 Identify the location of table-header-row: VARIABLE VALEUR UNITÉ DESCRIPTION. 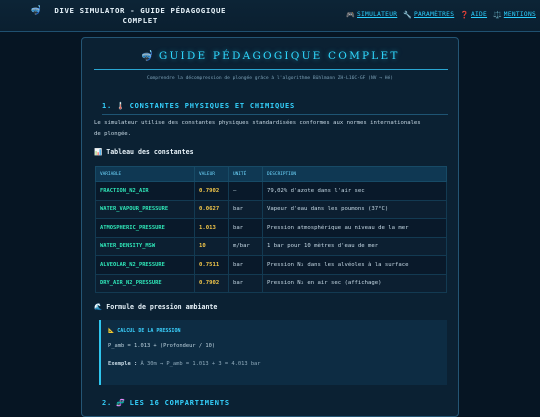
(271, 174).